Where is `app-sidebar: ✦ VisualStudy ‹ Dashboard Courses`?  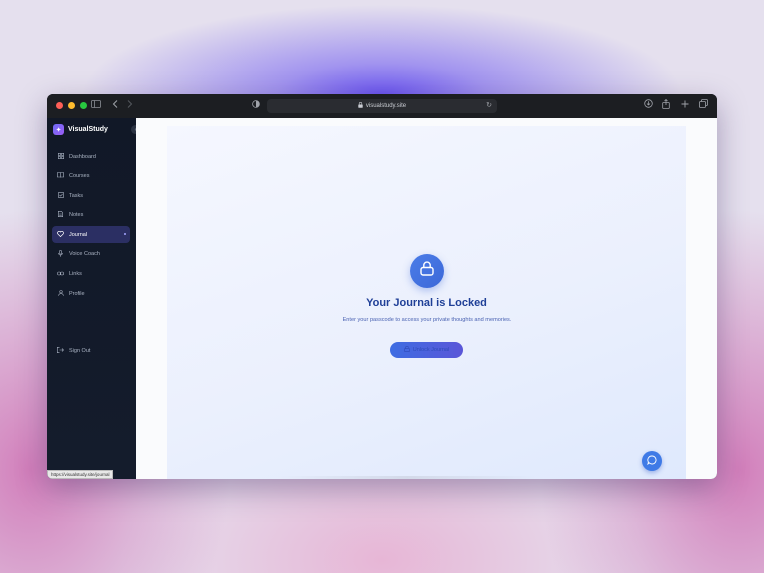 app-sidebar: ✦ VisualStudy ‹ Dashboard Courses is located at coordinates (93, 298).